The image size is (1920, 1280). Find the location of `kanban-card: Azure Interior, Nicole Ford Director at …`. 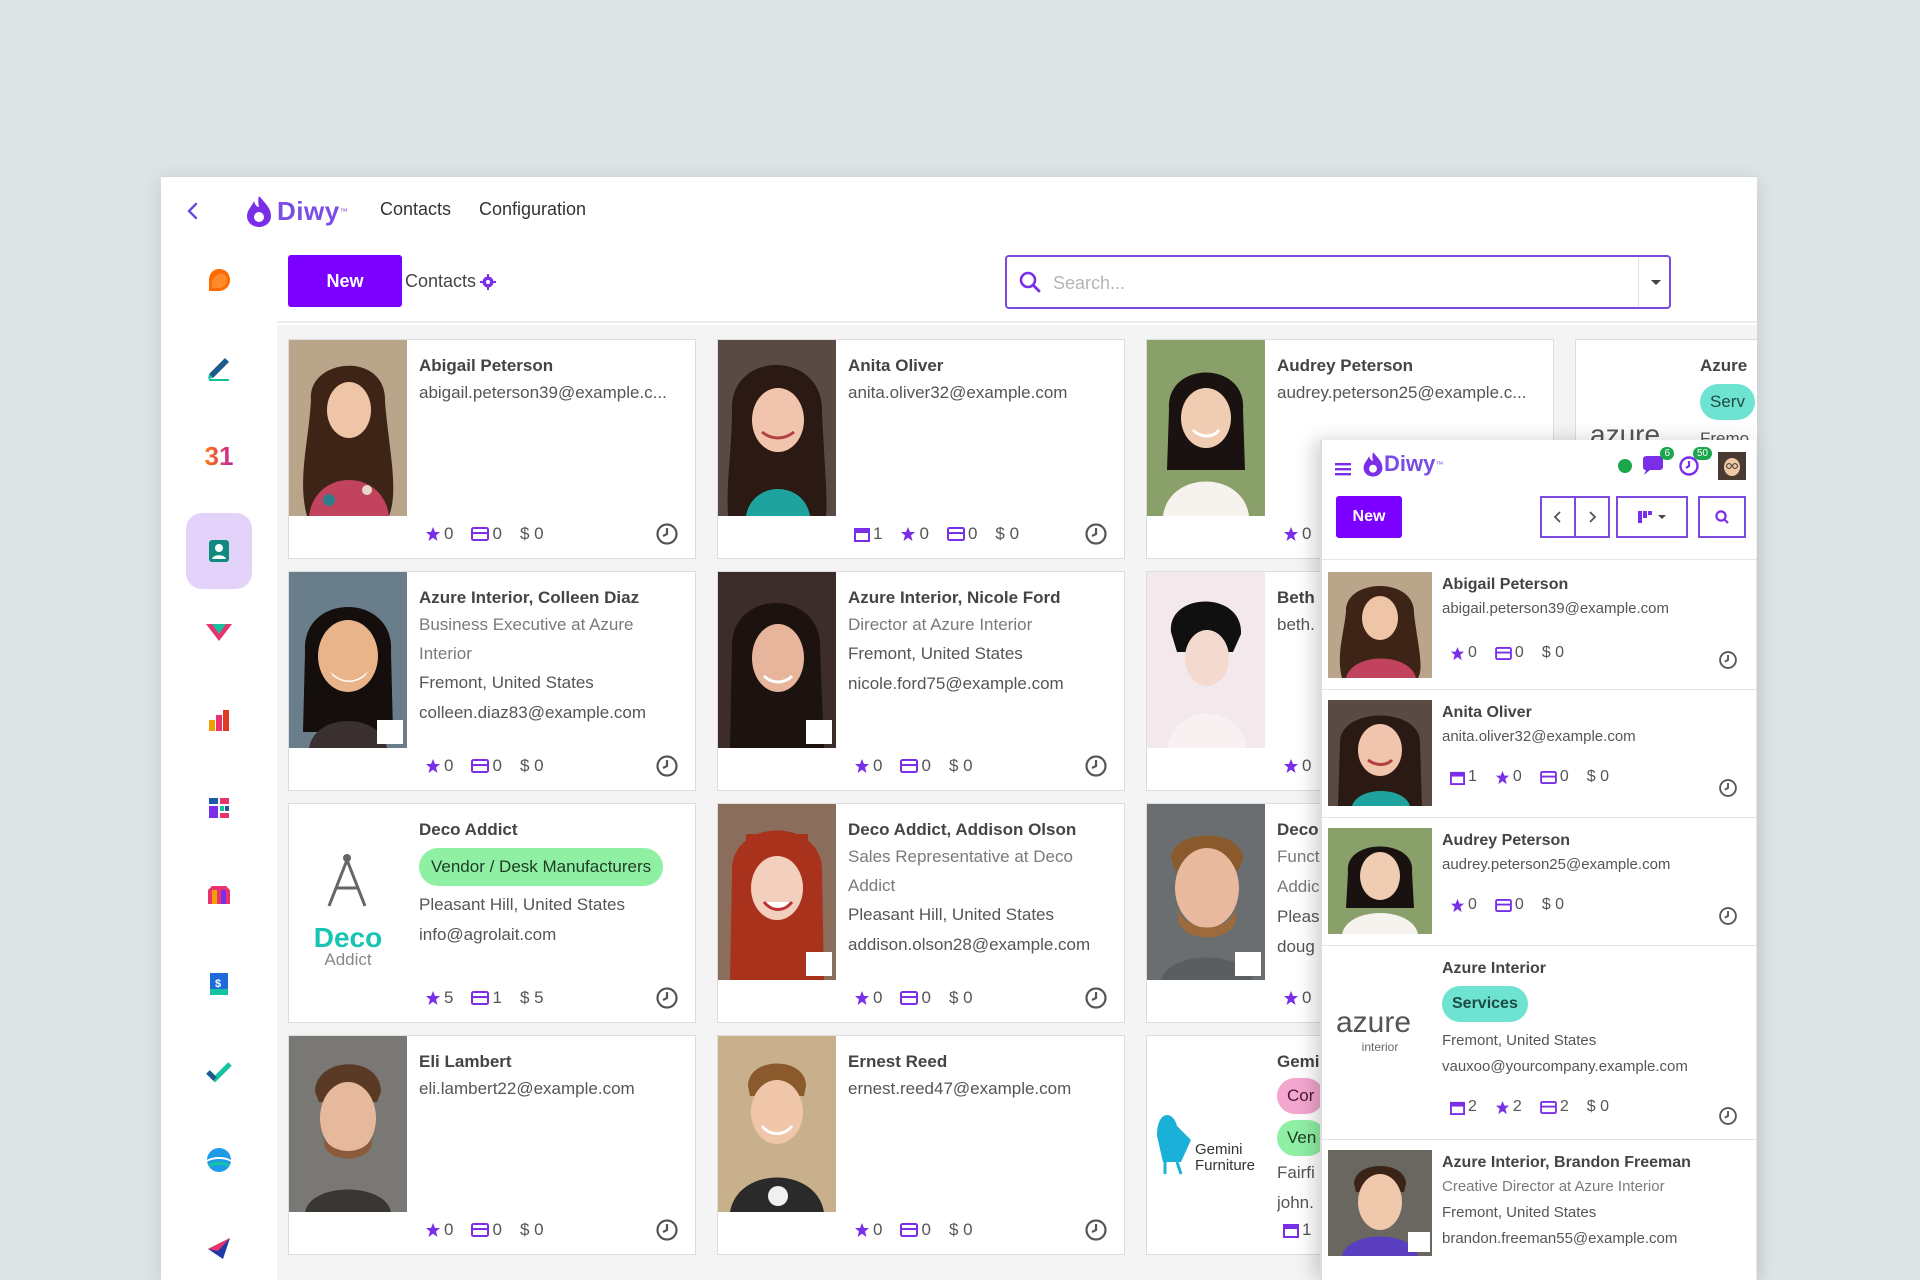

kanban-card: Azure Interior, Nicole Ford Director at … is located at coordinates (921, 681).